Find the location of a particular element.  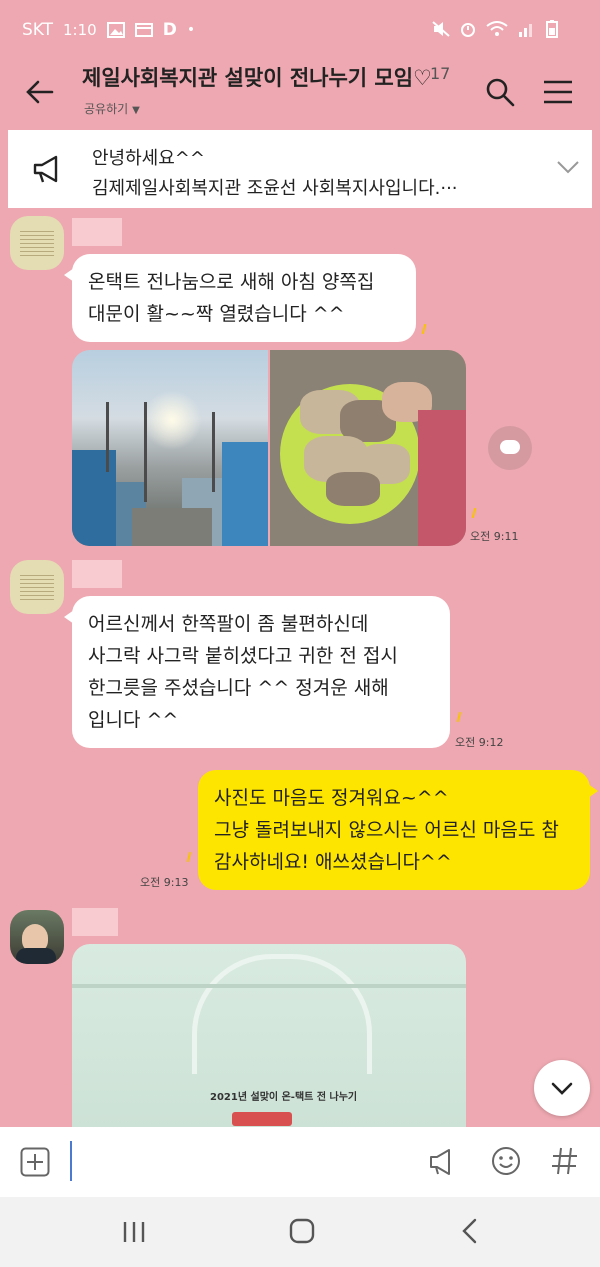

message-time: 오전 9:11 is located at coordinates (494, 536).